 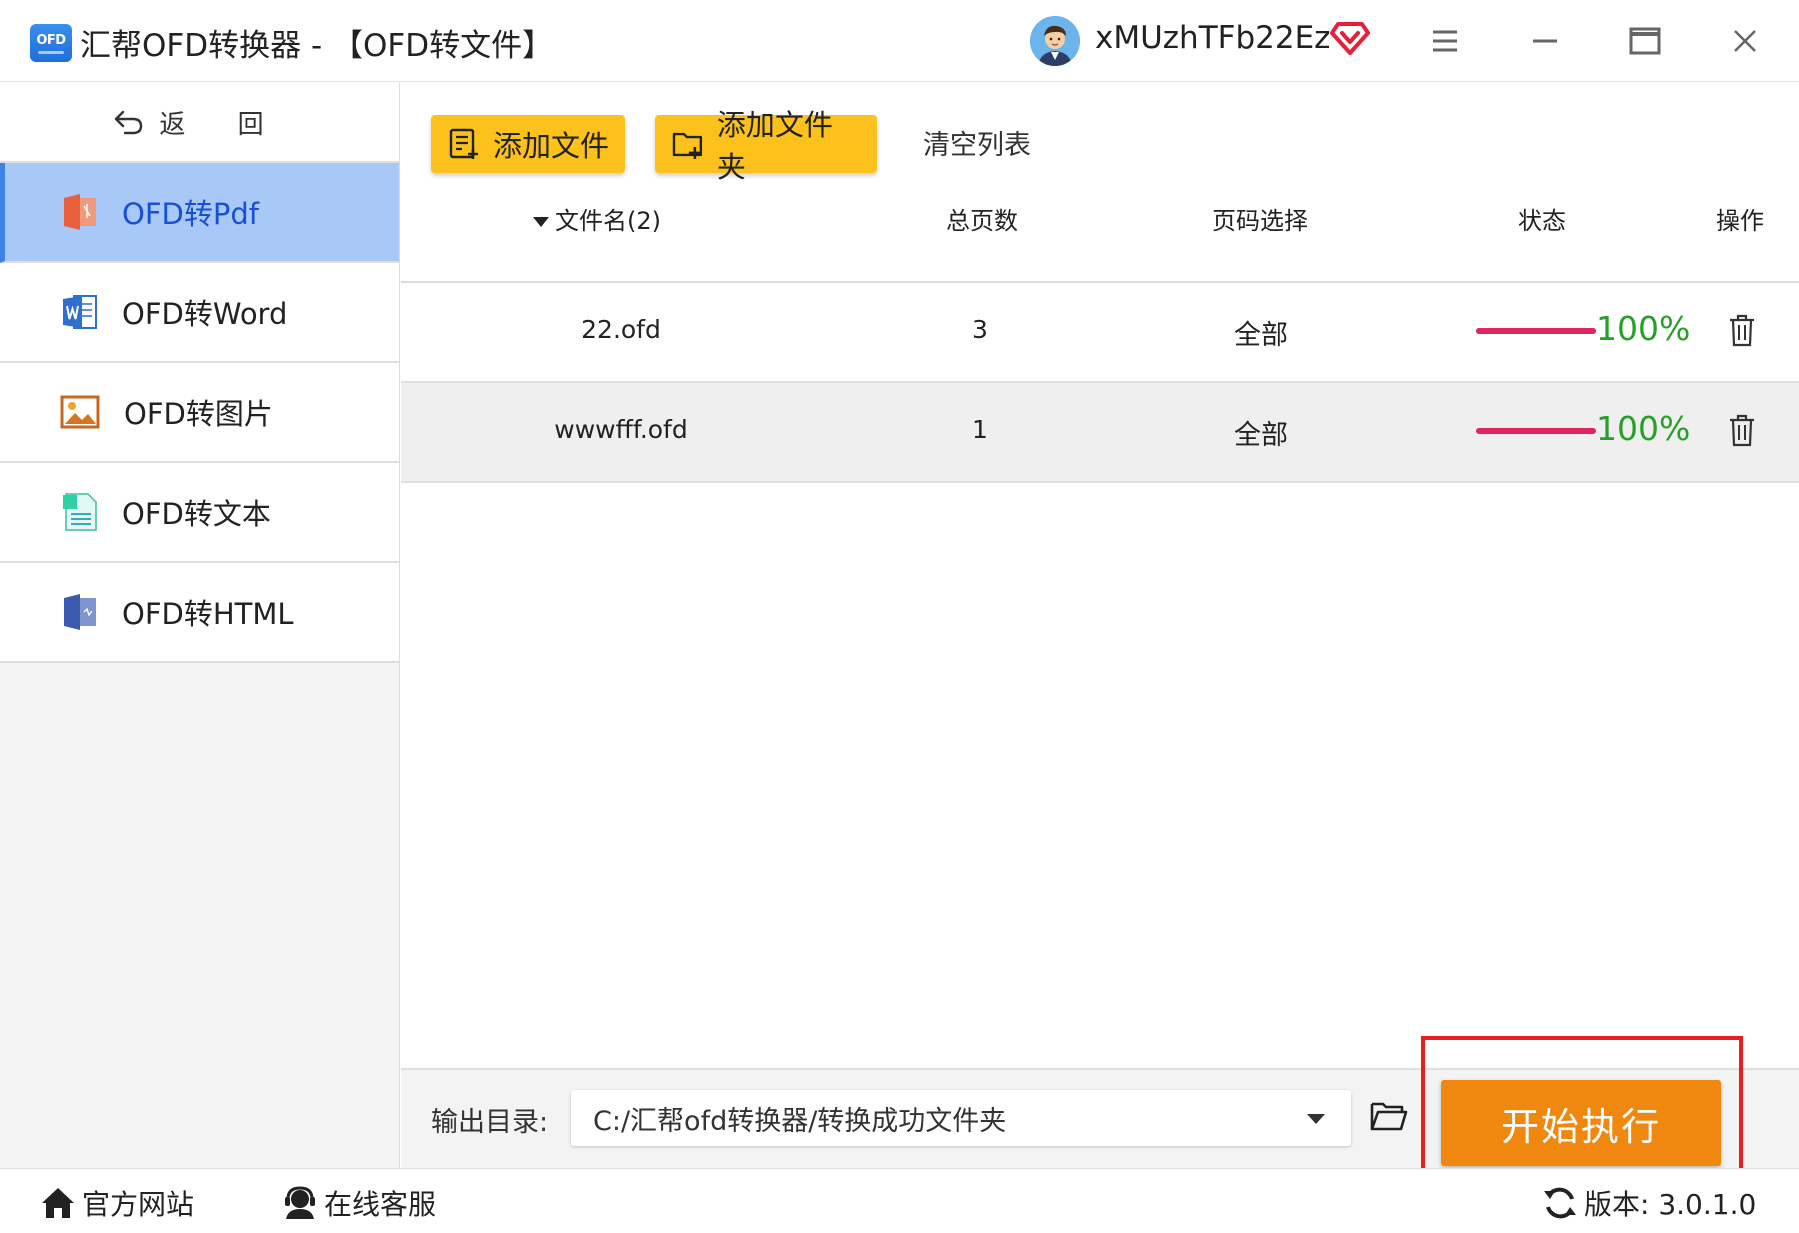 What do you see at coordinates (1645, 41) in the screenshot?
I see `maximize-icon` at bounding box center [1645, 41].